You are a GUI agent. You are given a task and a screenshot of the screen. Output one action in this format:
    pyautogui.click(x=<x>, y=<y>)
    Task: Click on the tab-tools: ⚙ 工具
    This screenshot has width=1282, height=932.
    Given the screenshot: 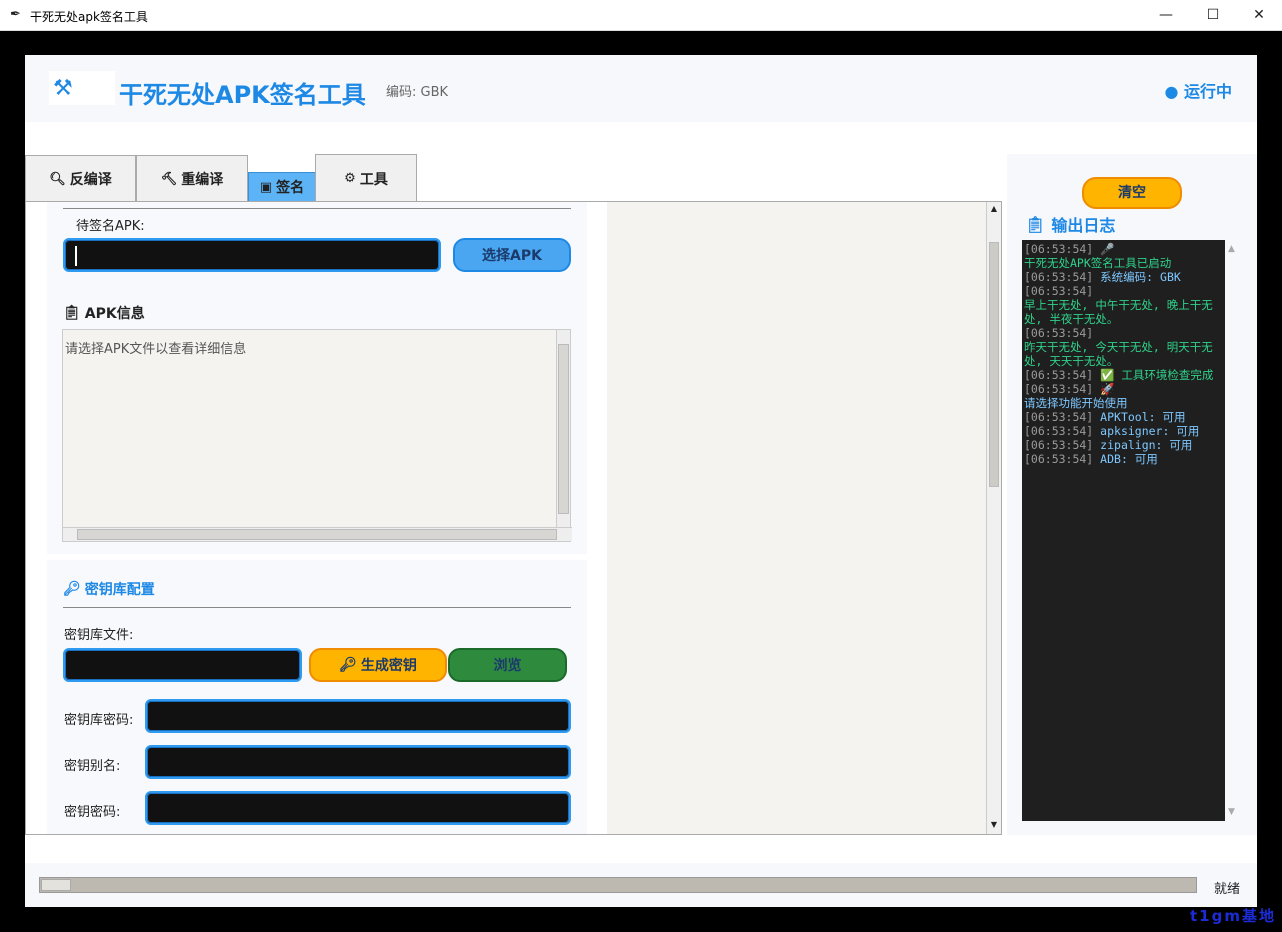 What is the action you would take?
    pyautogui.click(x=366, y=178)
    